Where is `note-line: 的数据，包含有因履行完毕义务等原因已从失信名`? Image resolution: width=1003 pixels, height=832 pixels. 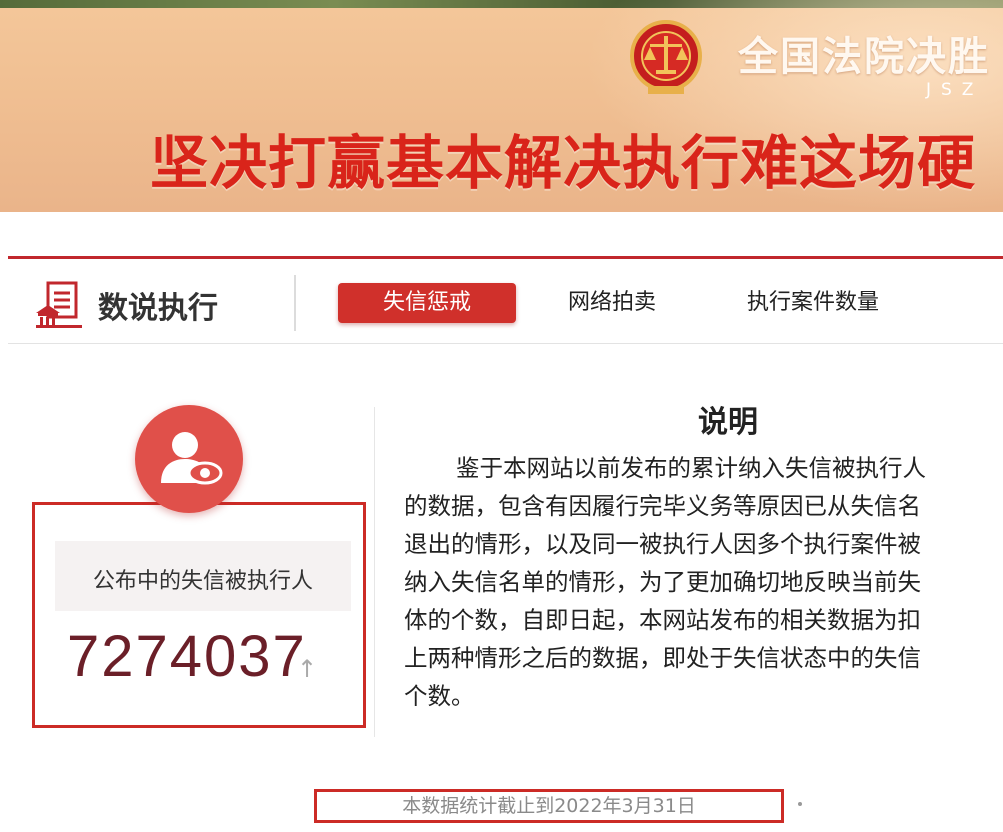 note-line: 的数据，包含有因履行完毕义务等原因已从失信名 is located at coordinates (662, 506).